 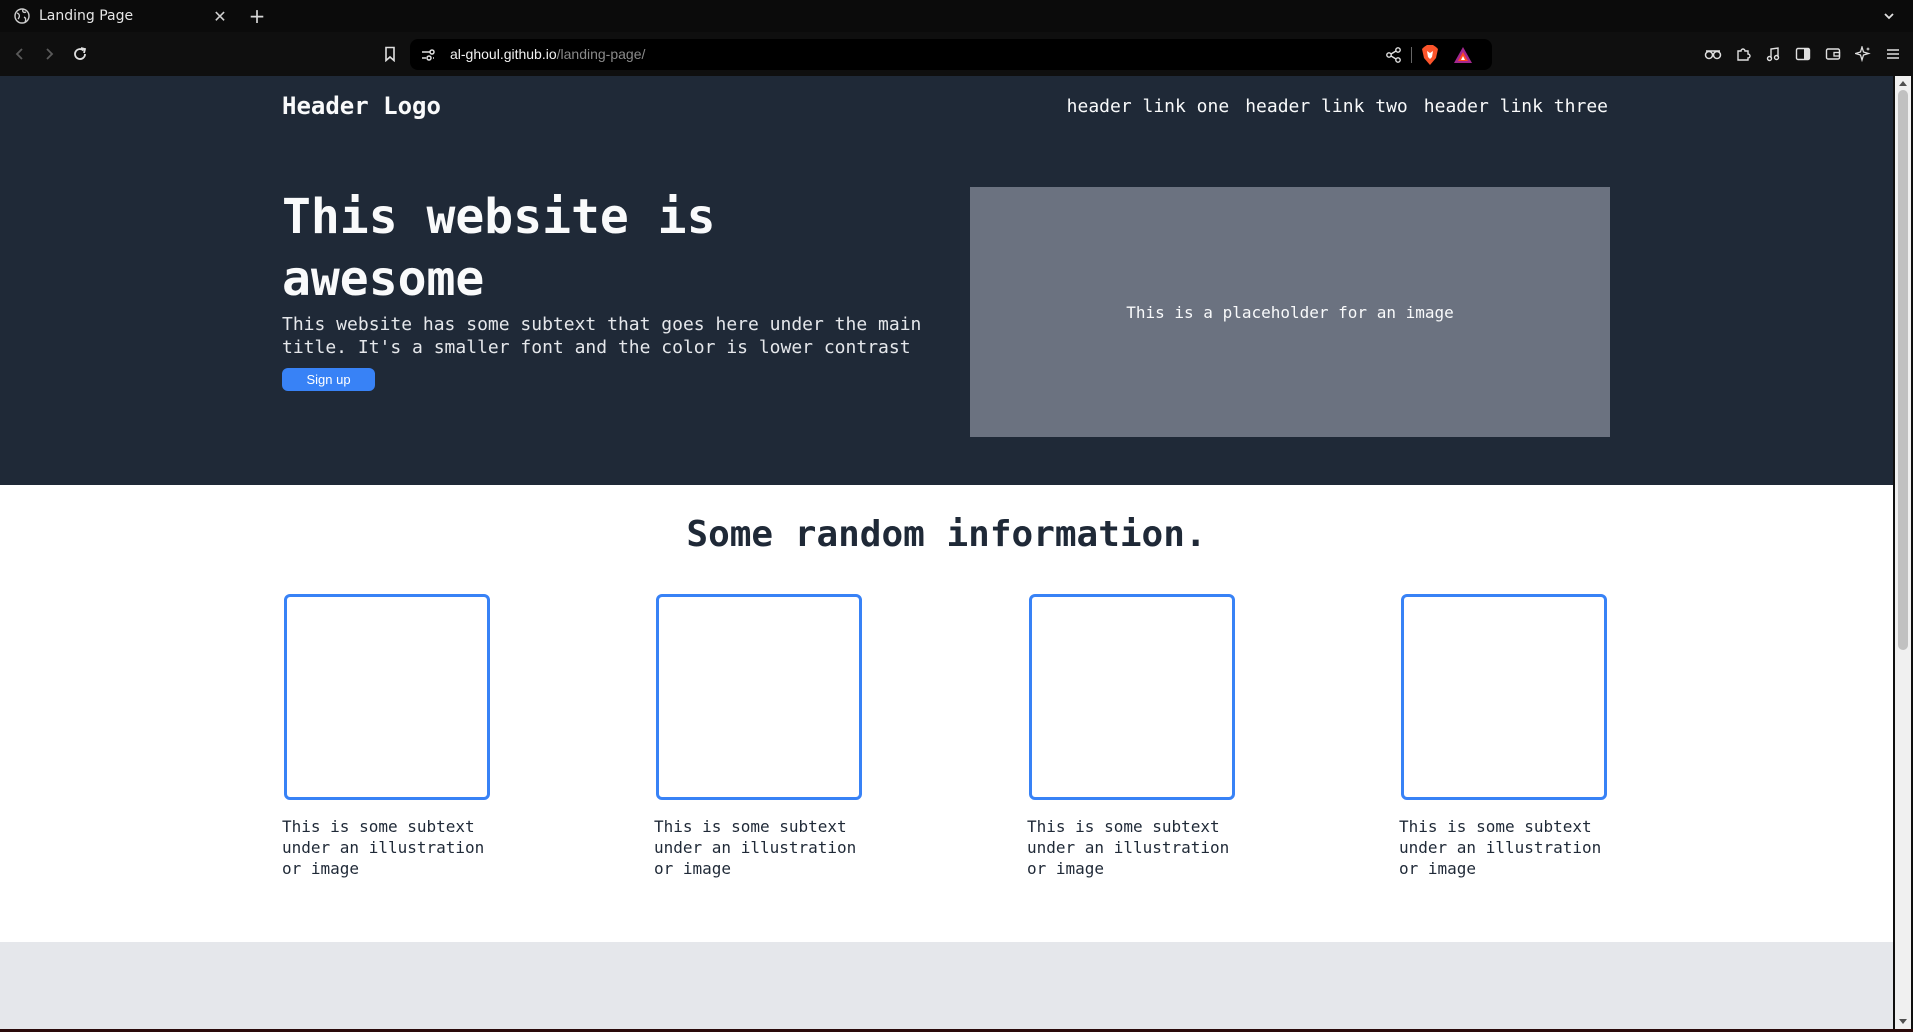 What do you see at coordinates (1889, 16) in the screenshot?
I see `tab-list-chevron-icon` at bounding box center [1889, 16].